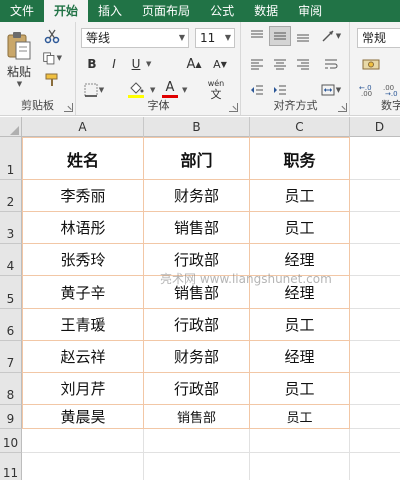 The image size is (400, 480). What do you see at coordinates (197, 292) in the screenshot?
I see `cell-b5: 销售部` at bounding box center [197, 292].